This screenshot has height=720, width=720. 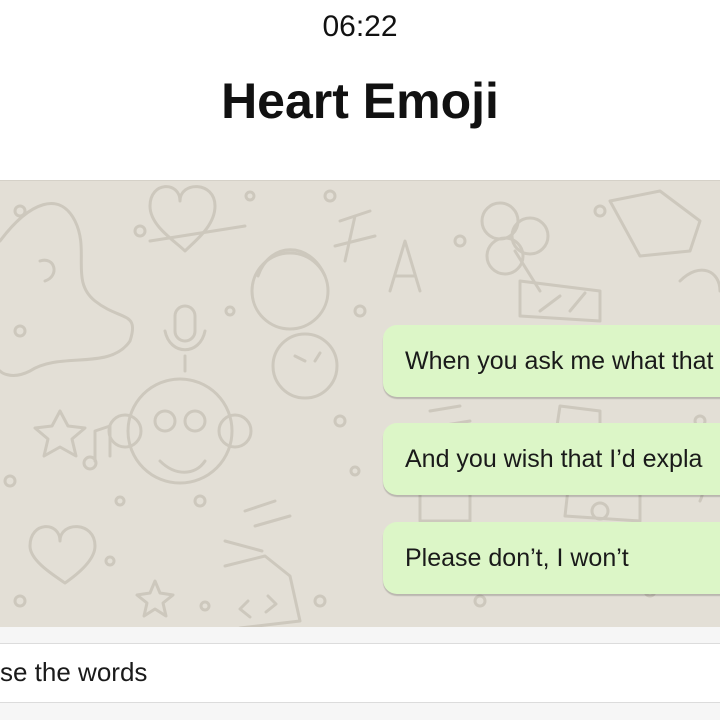 I want to click on outgoing-message-bubble: Please don’t, I won’t, so click(x=551, y=558).